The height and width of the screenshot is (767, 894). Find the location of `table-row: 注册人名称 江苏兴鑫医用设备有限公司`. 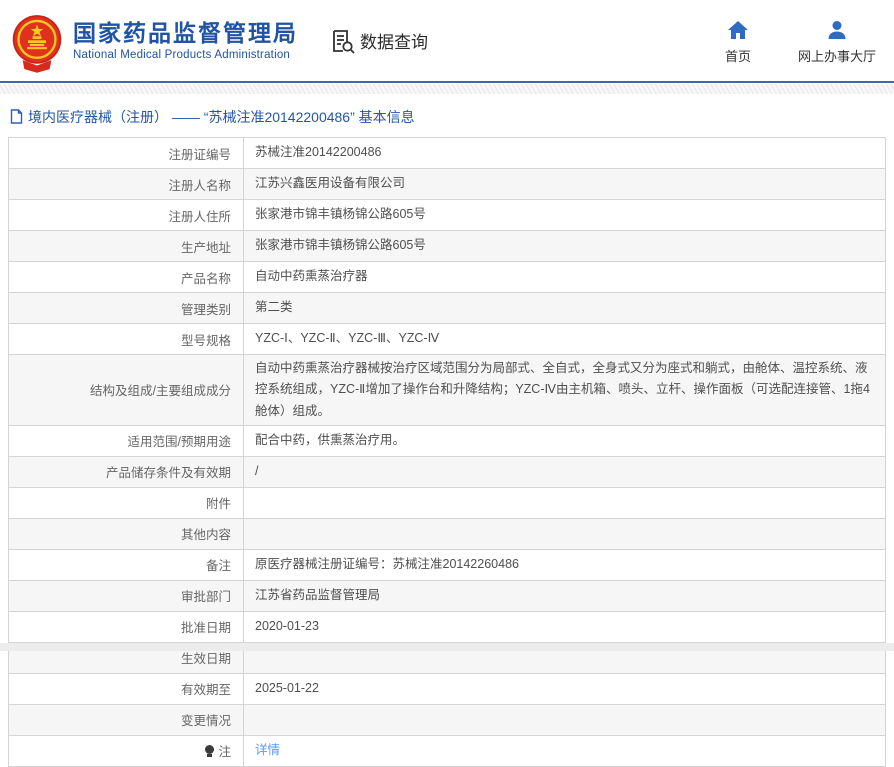

table-row: 注册人名称 江苏兴鑫医用设备有限公司 is located at coordinates (447, 184).